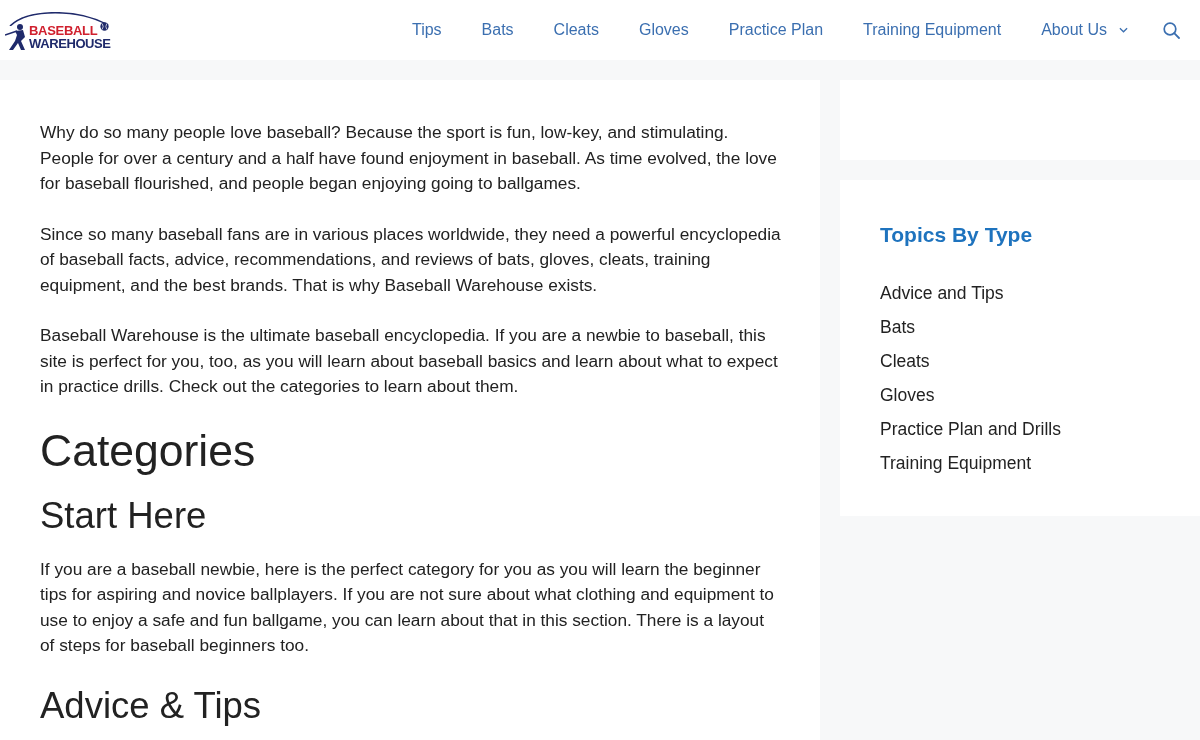 This screenshot has height=740, width=1200. Describe the element at coordinates (105, 26) in the screenshot. I see `baseball-icon` at that location.